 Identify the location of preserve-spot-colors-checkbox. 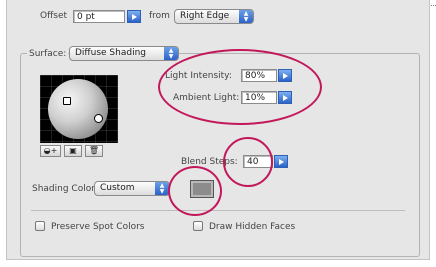
(40, 226).